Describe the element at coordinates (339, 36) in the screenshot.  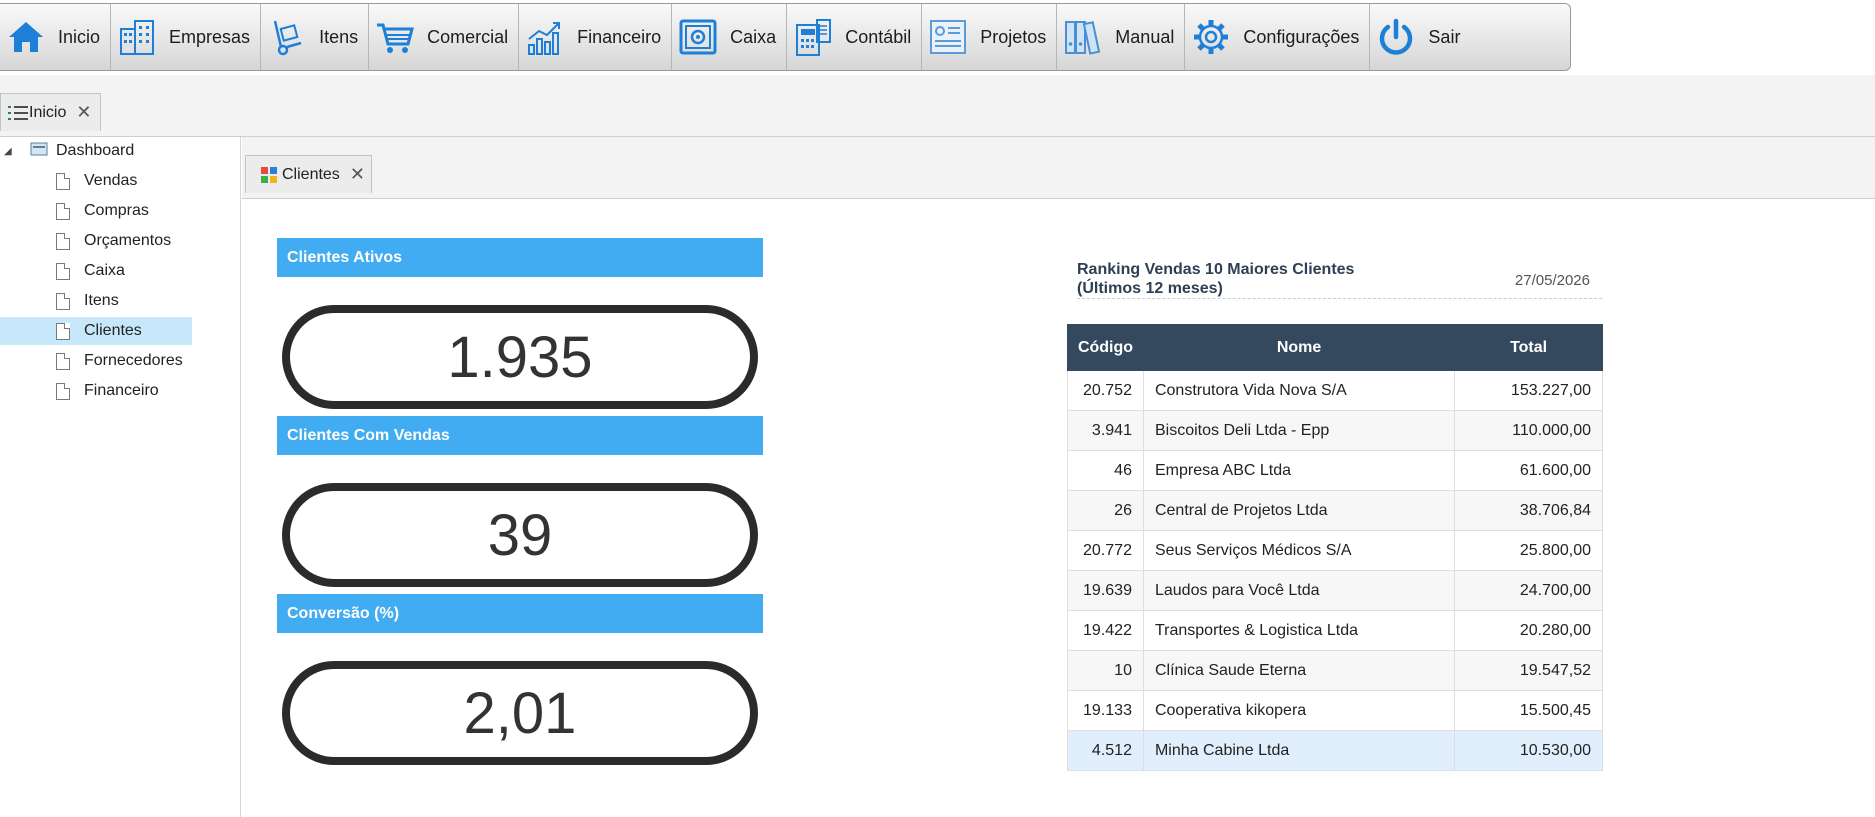
I see `menu-label: Itens` at that location.